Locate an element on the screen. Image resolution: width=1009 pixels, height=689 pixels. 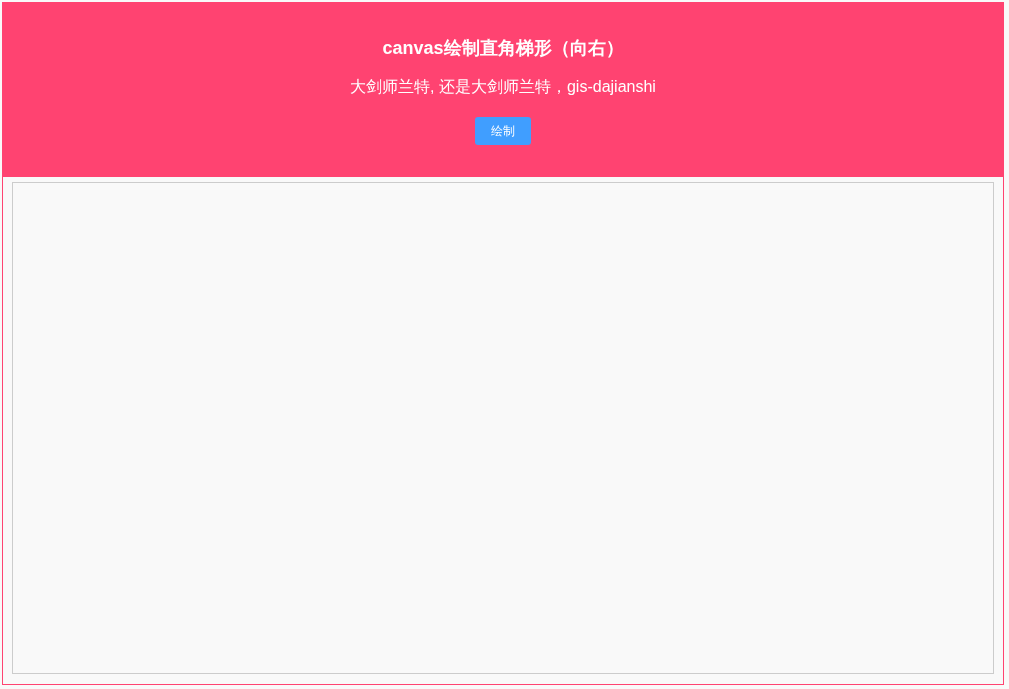
subtitle: 大剑师兰特, 还是大剑师兰特，gis-dajianshi is located at coordinates (503, 87).